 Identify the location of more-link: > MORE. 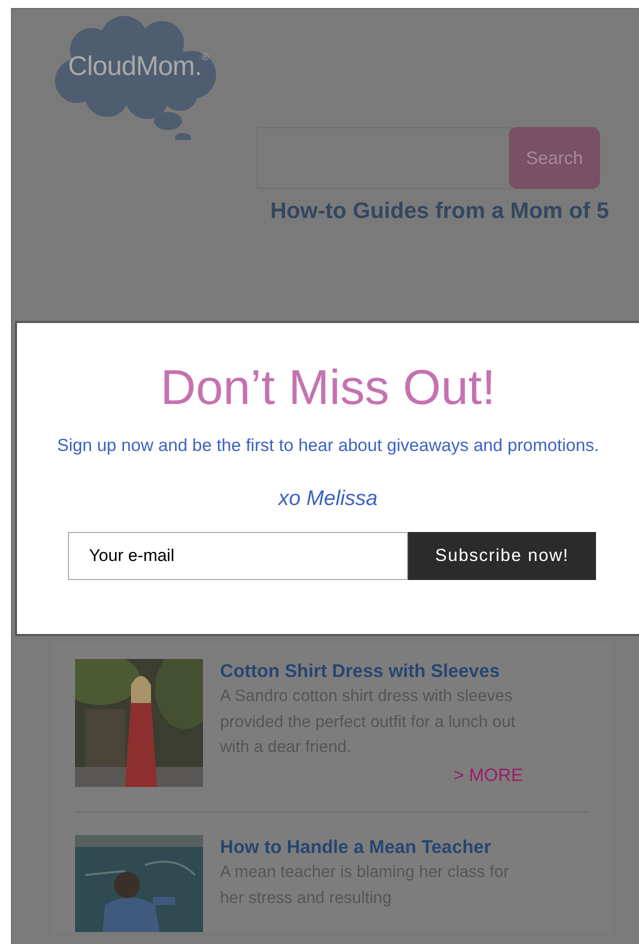
(371, 774).